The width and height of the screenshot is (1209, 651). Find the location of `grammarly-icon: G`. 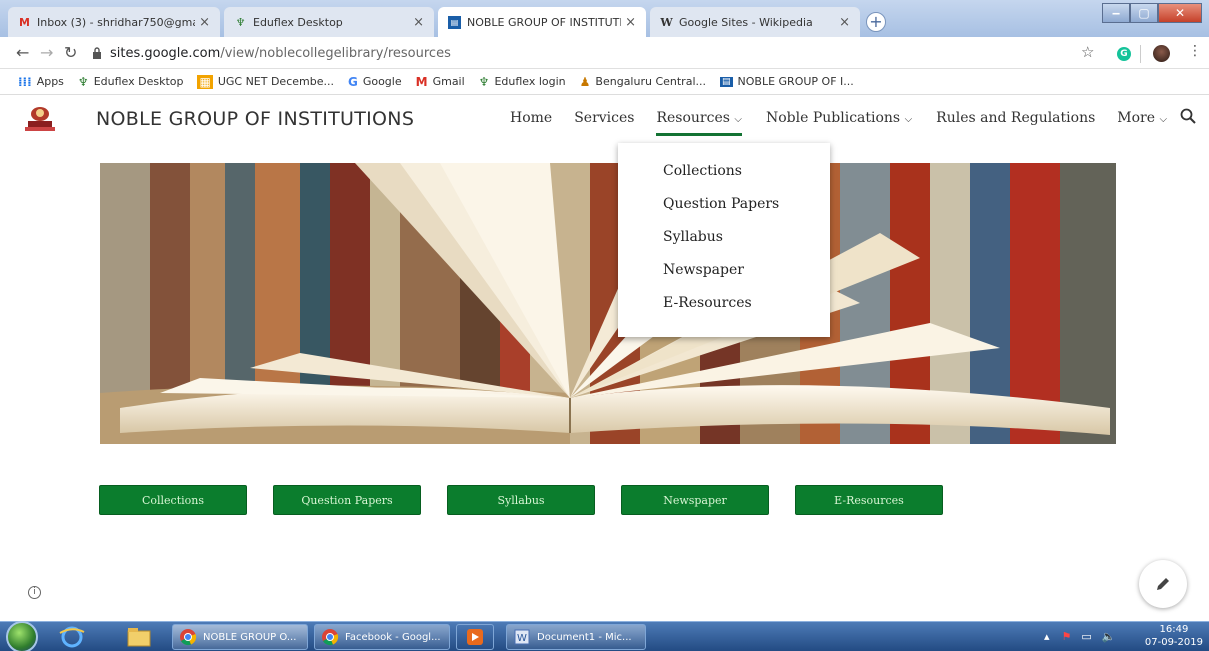

grammarly-icon: G is located at coordinates (1124, 54).